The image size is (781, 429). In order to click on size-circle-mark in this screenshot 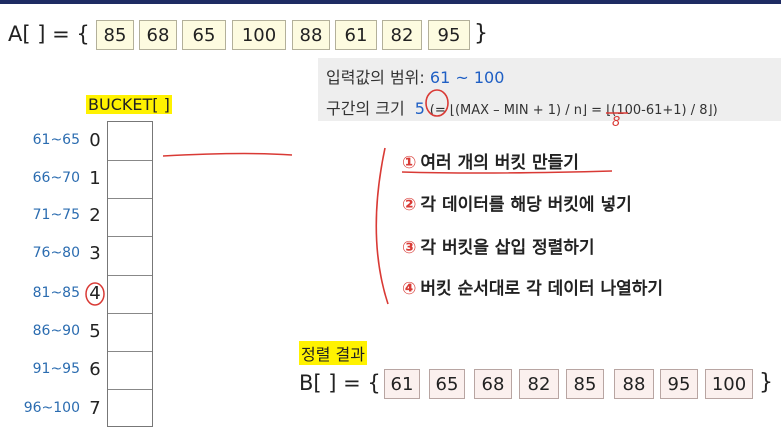, I will do `click(437, 103)`.